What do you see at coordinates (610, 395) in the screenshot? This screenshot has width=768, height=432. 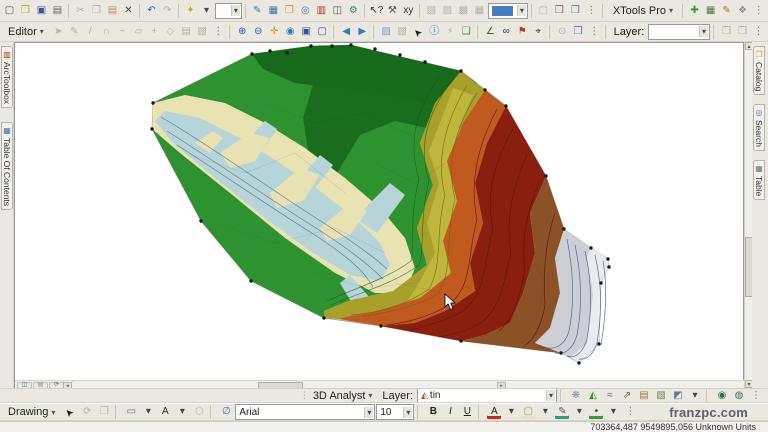 I see `interpolate-polygon-icon: ≈` at bounding box center [610, 395].